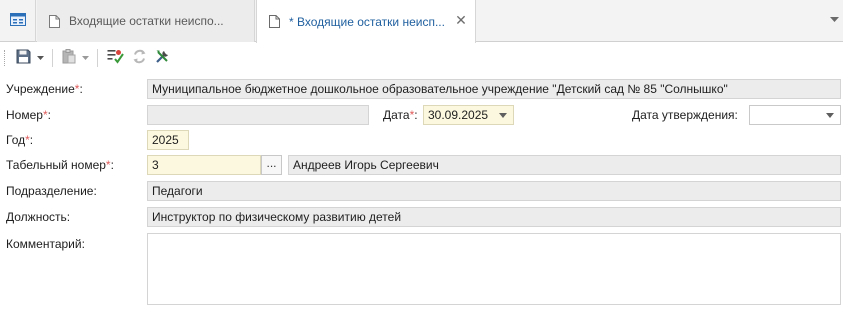 This screenshot has height=309, width=843. I want to click on institution-label: Учреждение*:, so click(44, 89).